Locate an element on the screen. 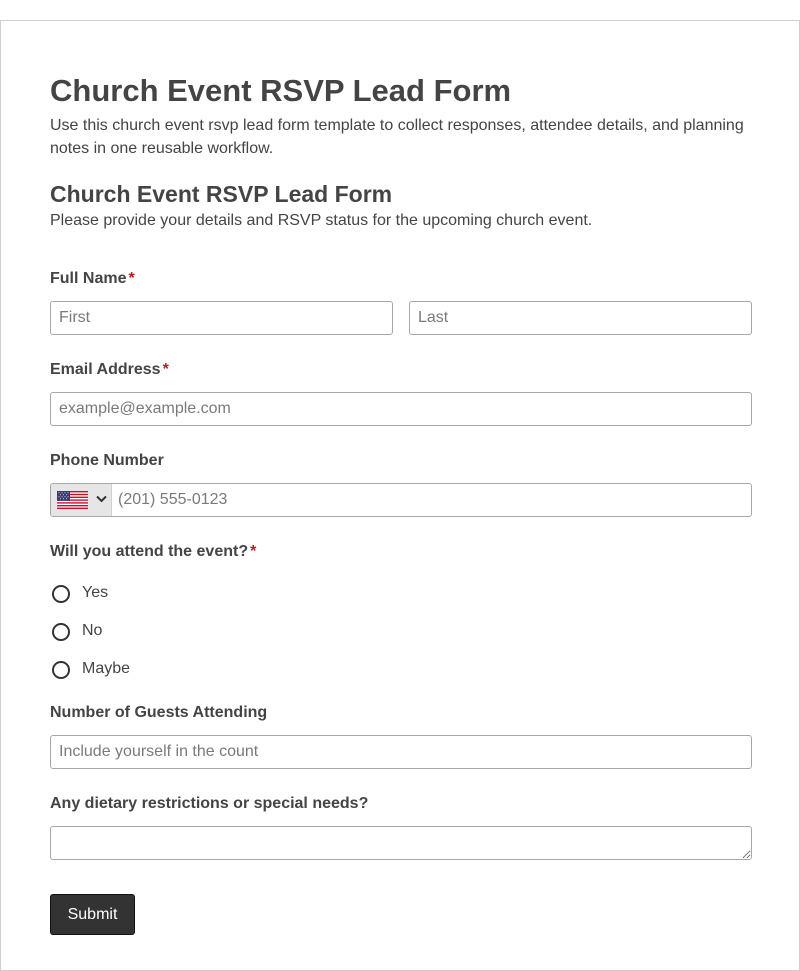 The image size is (800, 971). guests-label: Number of Guests Attending is located at coordinates (158, 713).